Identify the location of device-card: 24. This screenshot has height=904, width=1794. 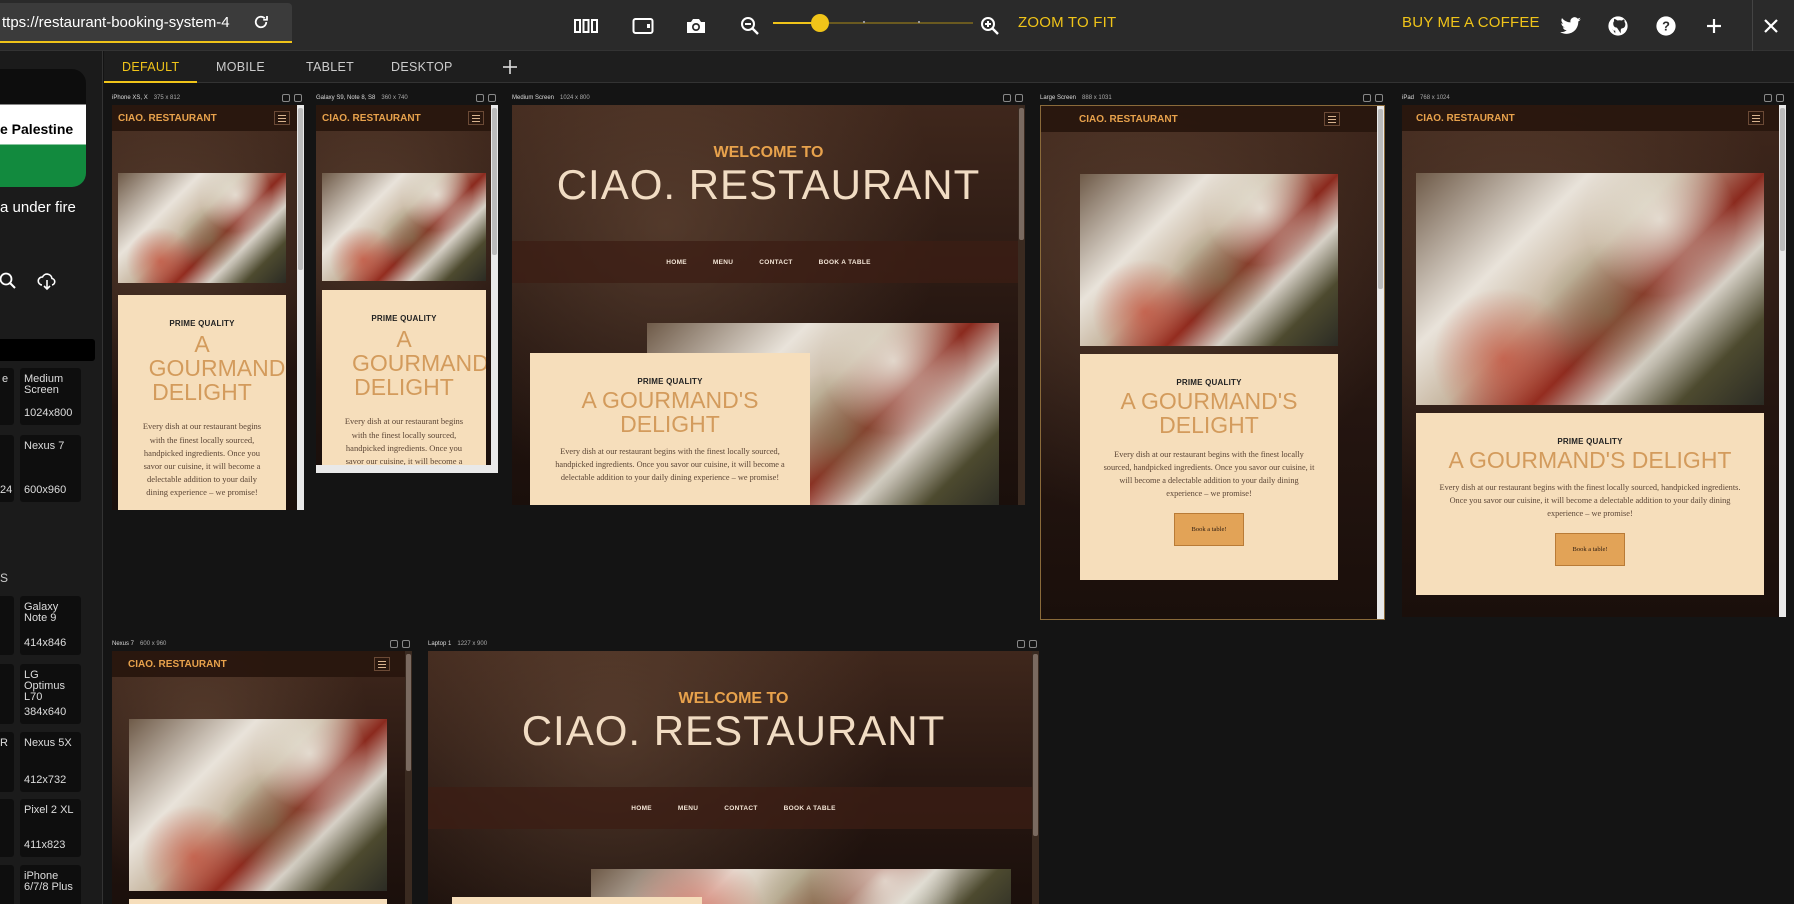
(7, 468).